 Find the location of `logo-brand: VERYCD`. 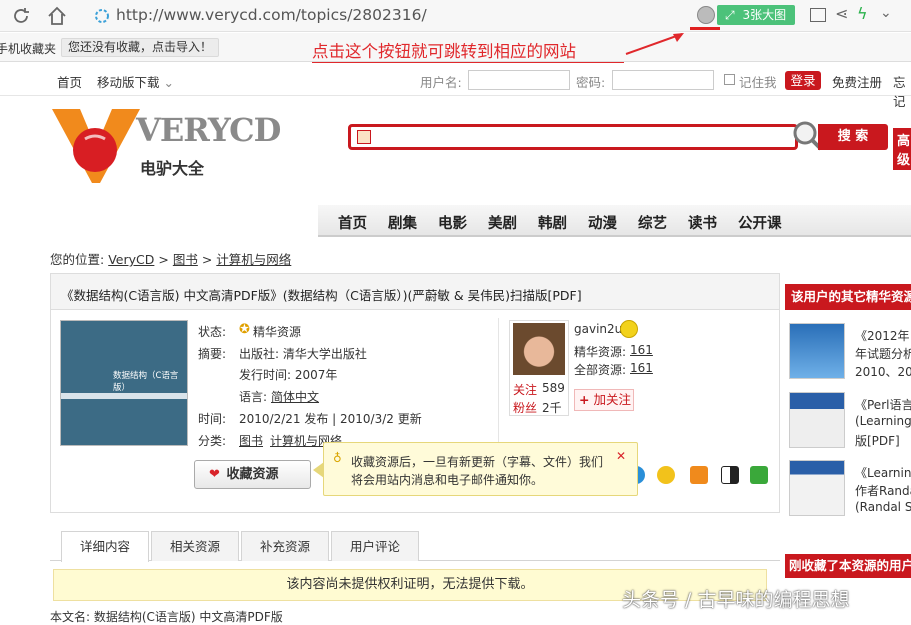

logo-brand: VERYCD is located at coordinates (208, 130).